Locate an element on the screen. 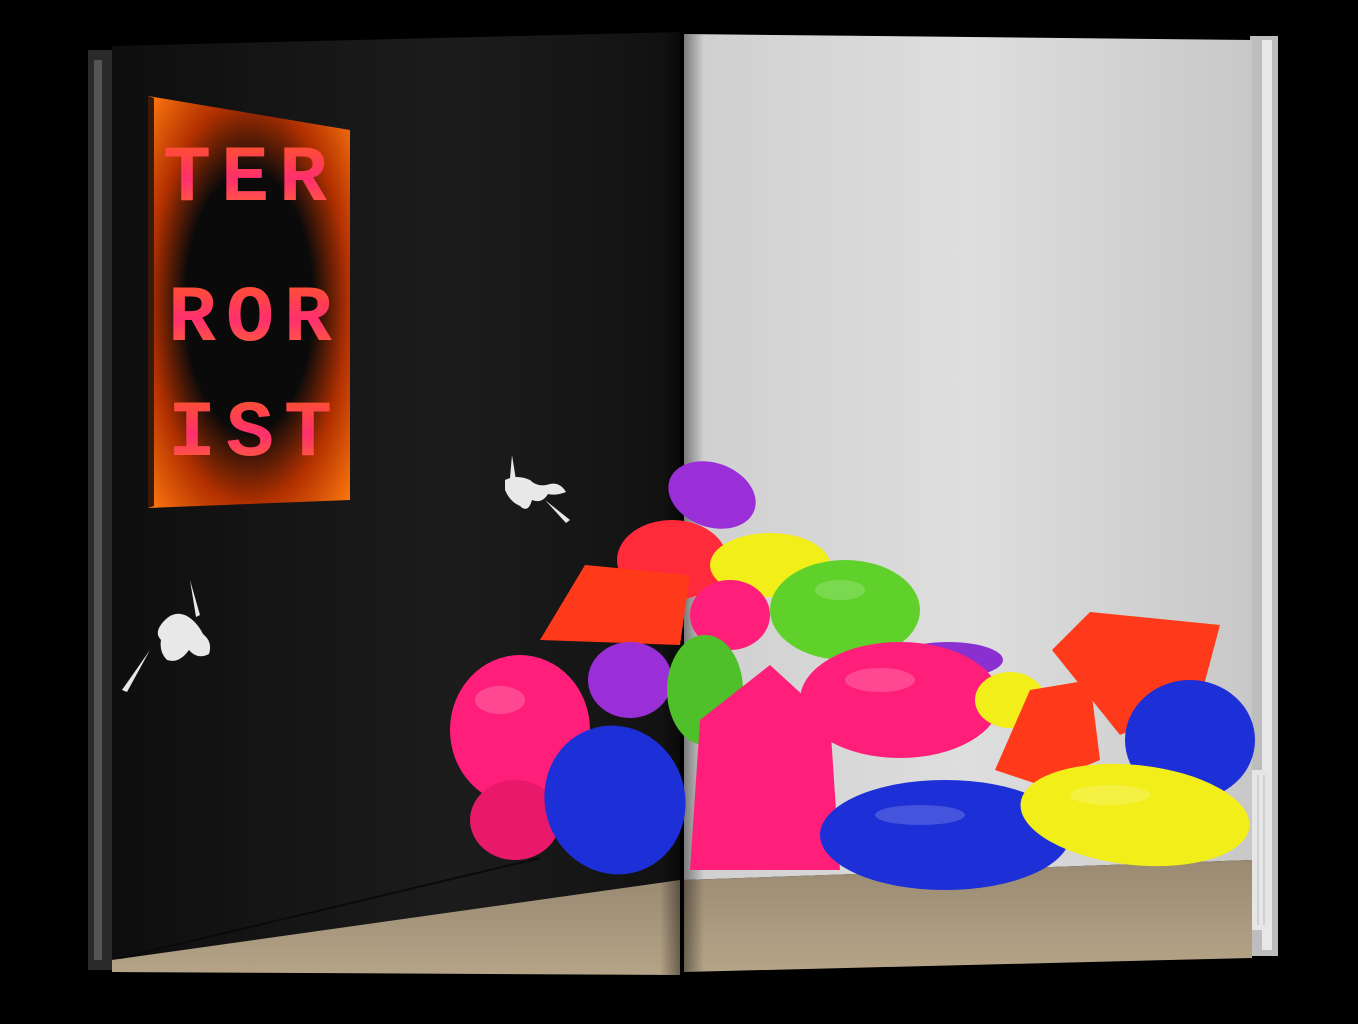 The image size is (1358, 1024). sign-line-3: IST is located at coordinates (255, 434).